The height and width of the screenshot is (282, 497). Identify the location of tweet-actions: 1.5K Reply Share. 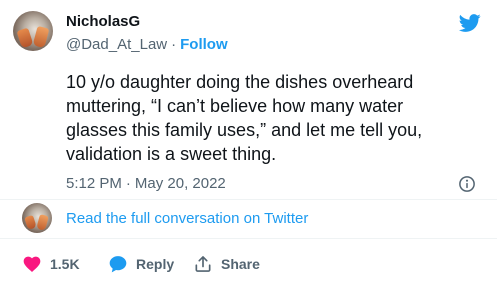
(248, 264).